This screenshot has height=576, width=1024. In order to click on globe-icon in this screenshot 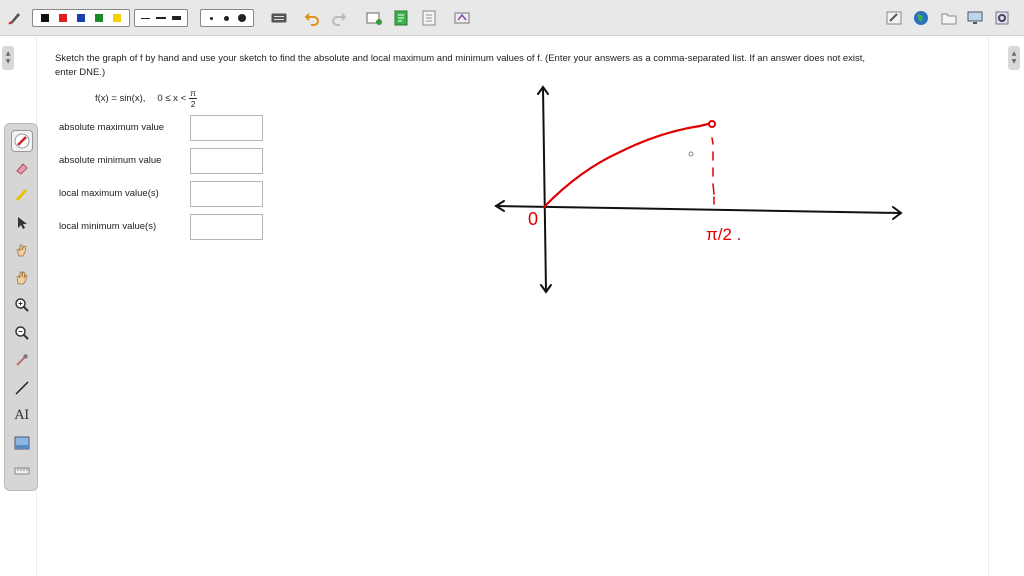, I will do `click(921, 18)`.